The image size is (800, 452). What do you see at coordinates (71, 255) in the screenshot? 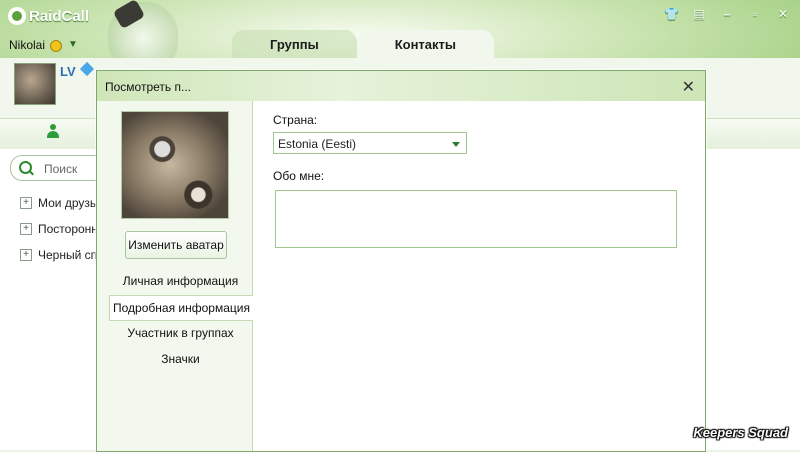
I see `group-label: Черный спи` at bounding box center [71, 255].